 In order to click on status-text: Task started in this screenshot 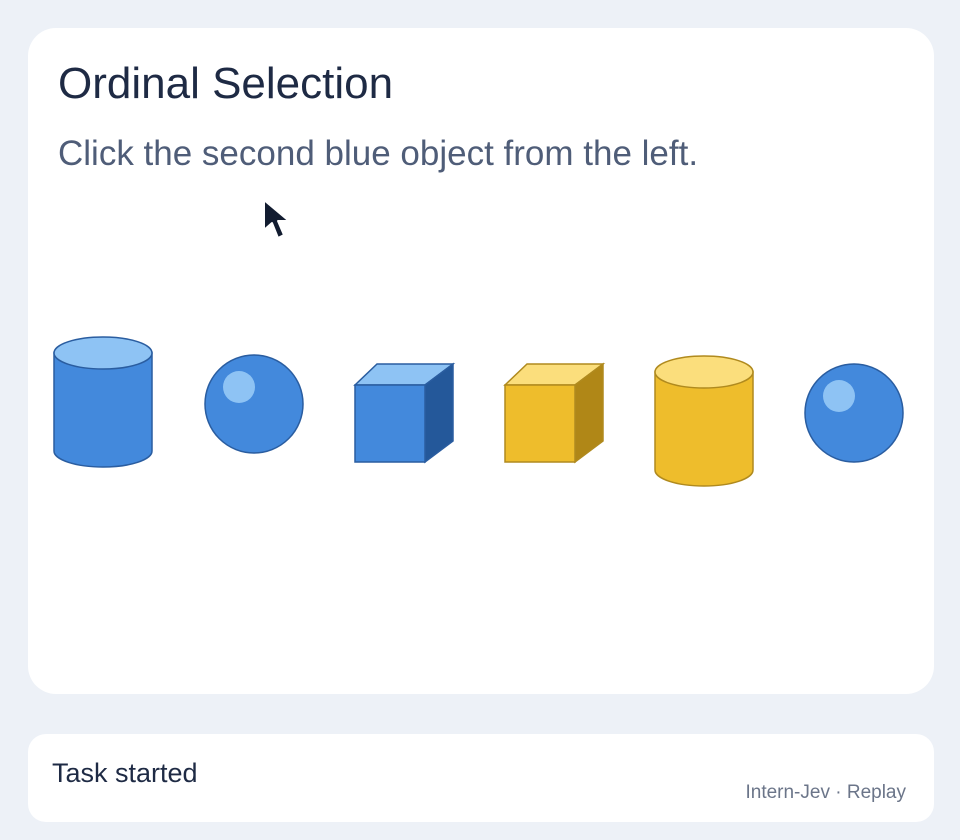, I will do `click(125, 773)`.